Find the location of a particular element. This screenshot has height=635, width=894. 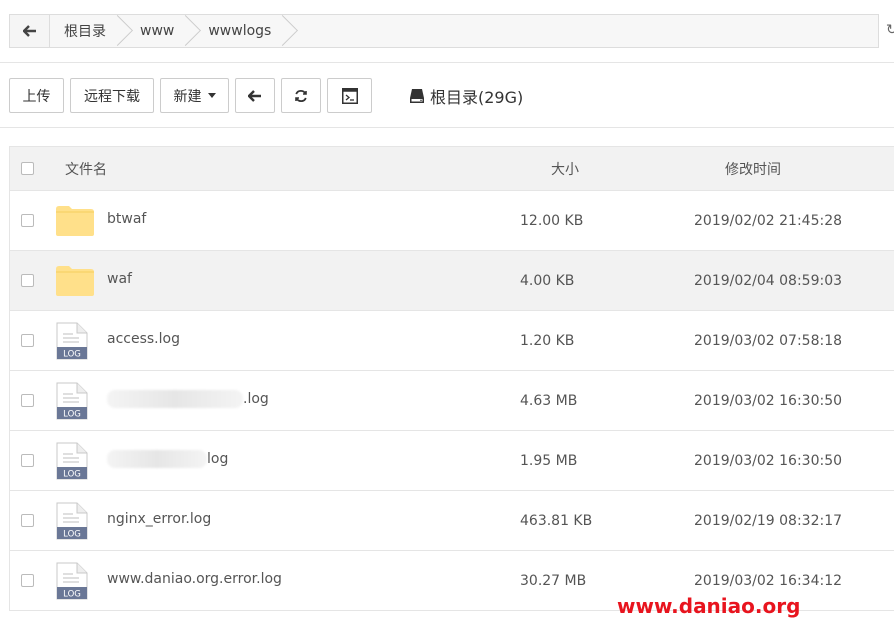

disk-info: 根目录(29G) is located at coordinates (466, 96).